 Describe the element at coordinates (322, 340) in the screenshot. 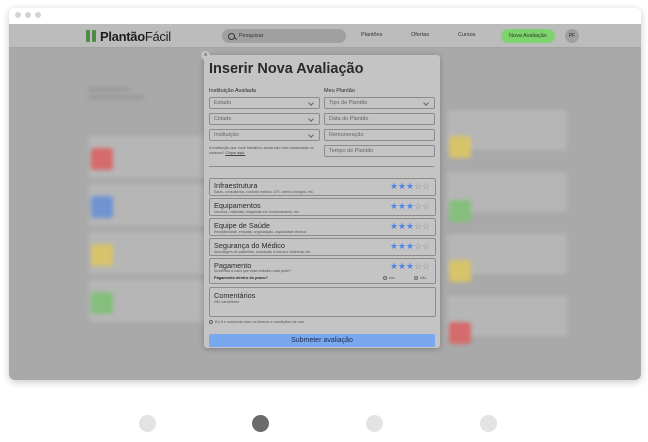

I see `submit-evaluation-button: Submeter avaliação` at that location.